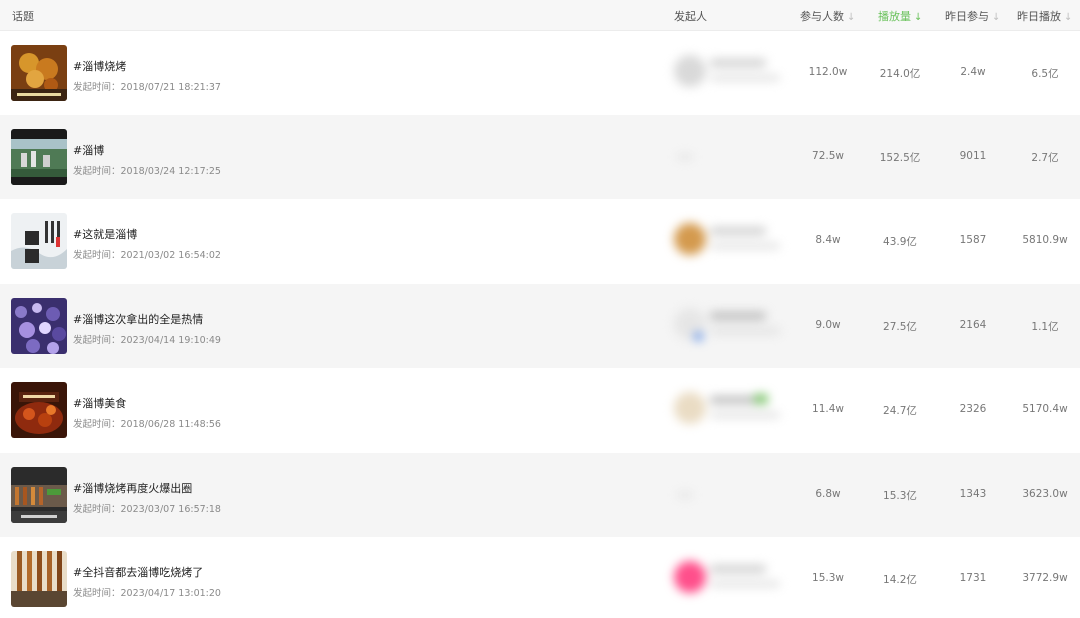 This screenshot has height=618, width=1080. What do you see at coordinates (23, 16) in the screenshot?
I see `header-topic: 话题` at bounding box center [23, 16].